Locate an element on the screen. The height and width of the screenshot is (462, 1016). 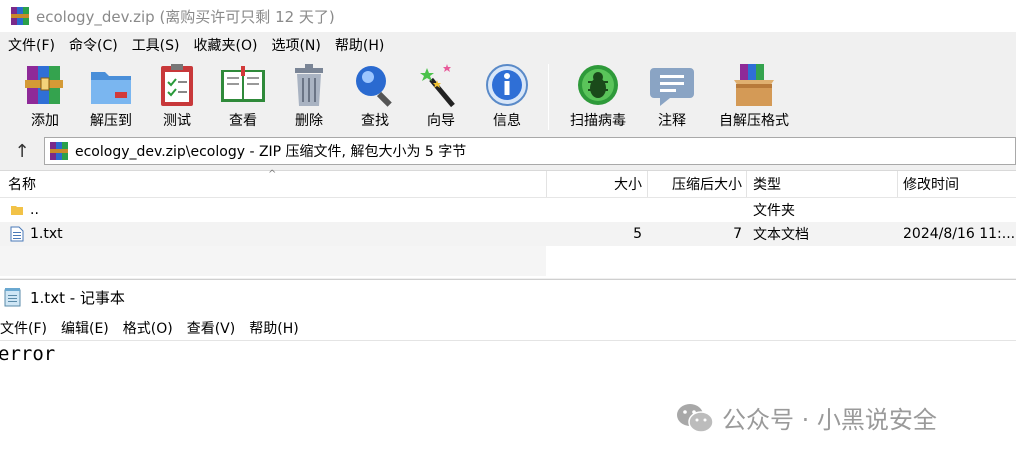
notepad-menu-file: 文件(F) is located at coordinates (23, 328).